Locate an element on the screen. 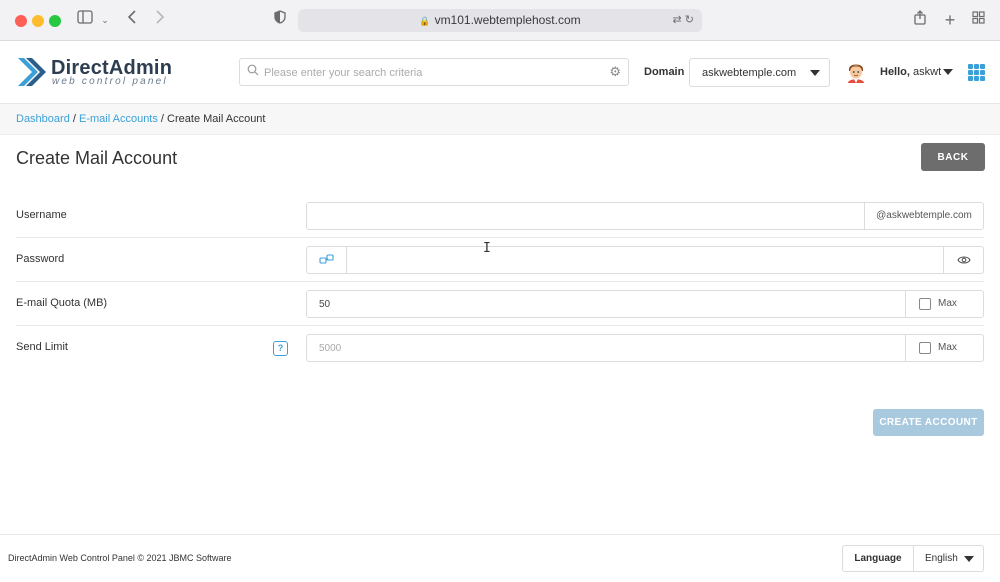  chevron-down-icon: ⌄ is located at coordinates (105, 20).